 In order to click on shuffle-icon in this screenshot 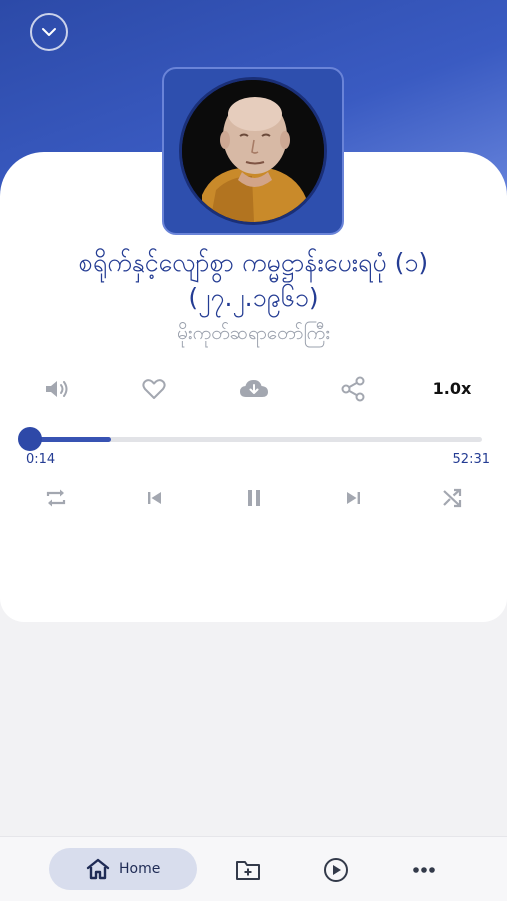, I will do `click(452, 498)`.